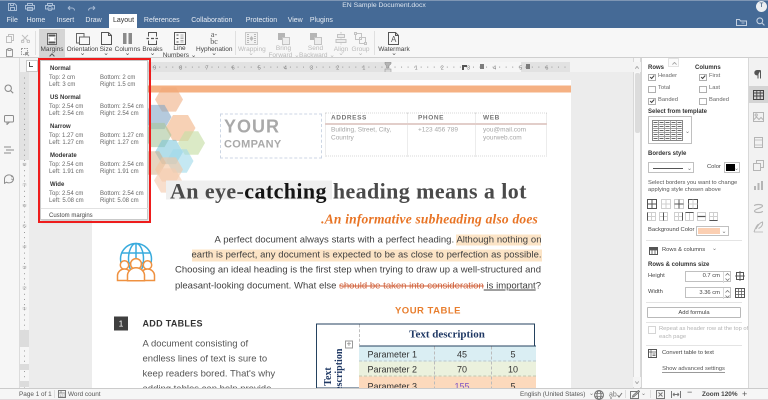 The width and height of the screenshot is (768, 400). Describe the element at coordinates (62, 395) in the screenshot. I see `svg-text: 123` at that location.